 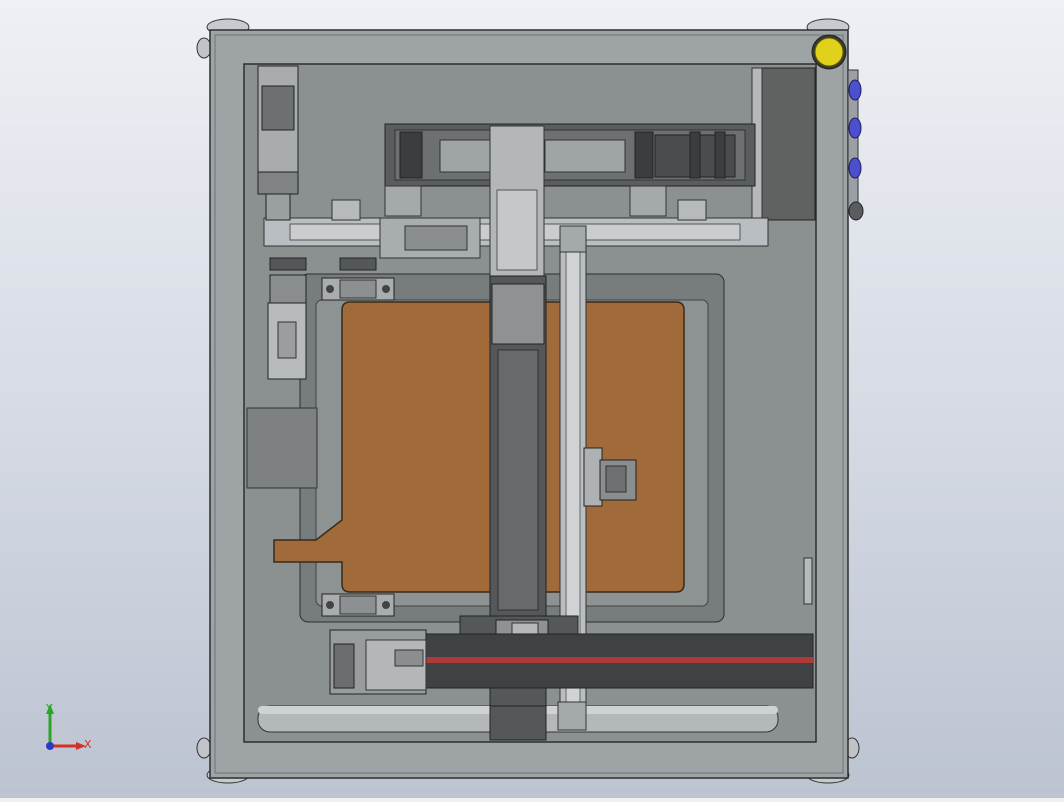 What do you see at coordinates (358, 289) in the screenshot?
I see `clamp-top` at bounding box center [358, 289].